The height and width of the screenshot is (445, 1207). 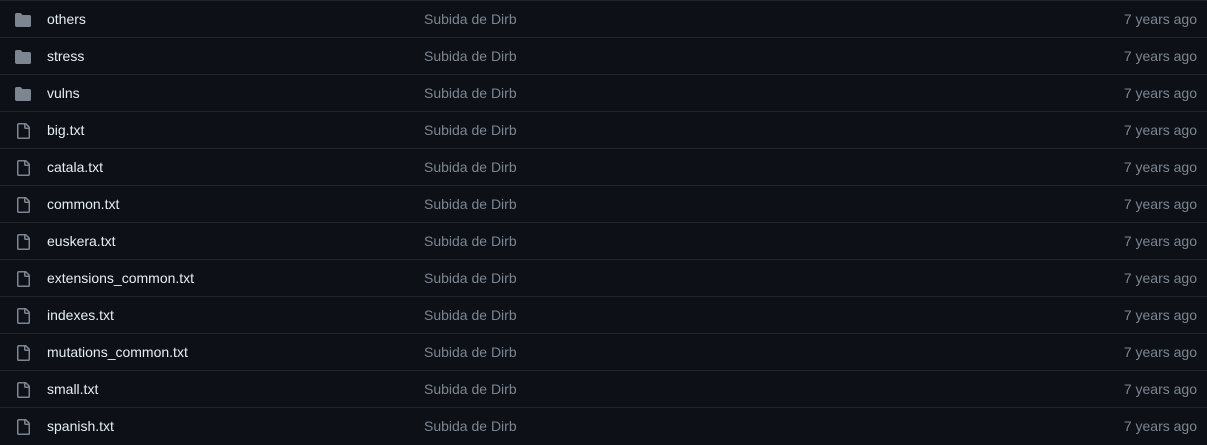 I want to click on folder-row-vulns: vulns Subida de Dirb 7 years ago, so click(x=603, y=93).